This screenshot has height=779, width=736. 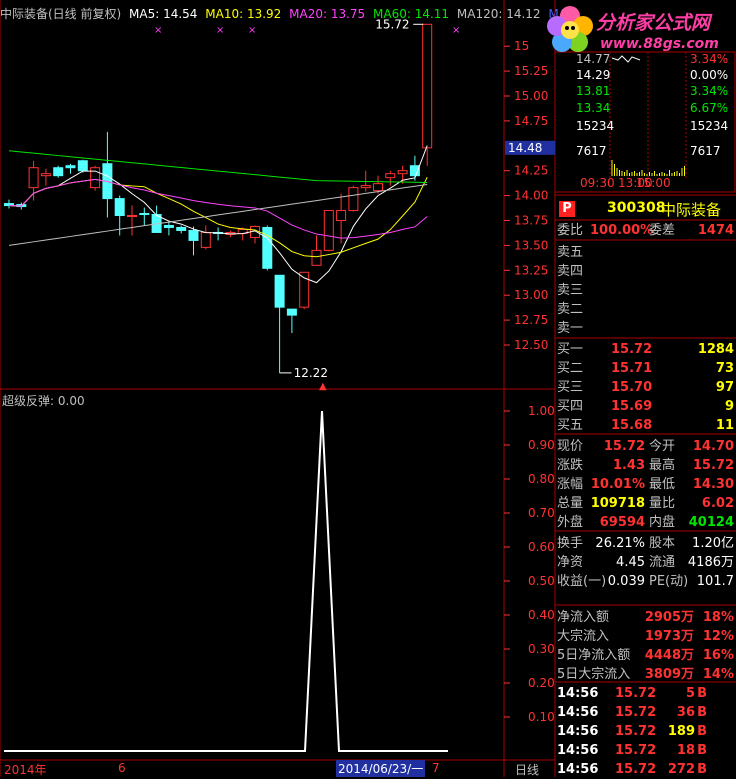 I want to click on quote-header: P 300308 中际装备, so click(x=646, y=209).